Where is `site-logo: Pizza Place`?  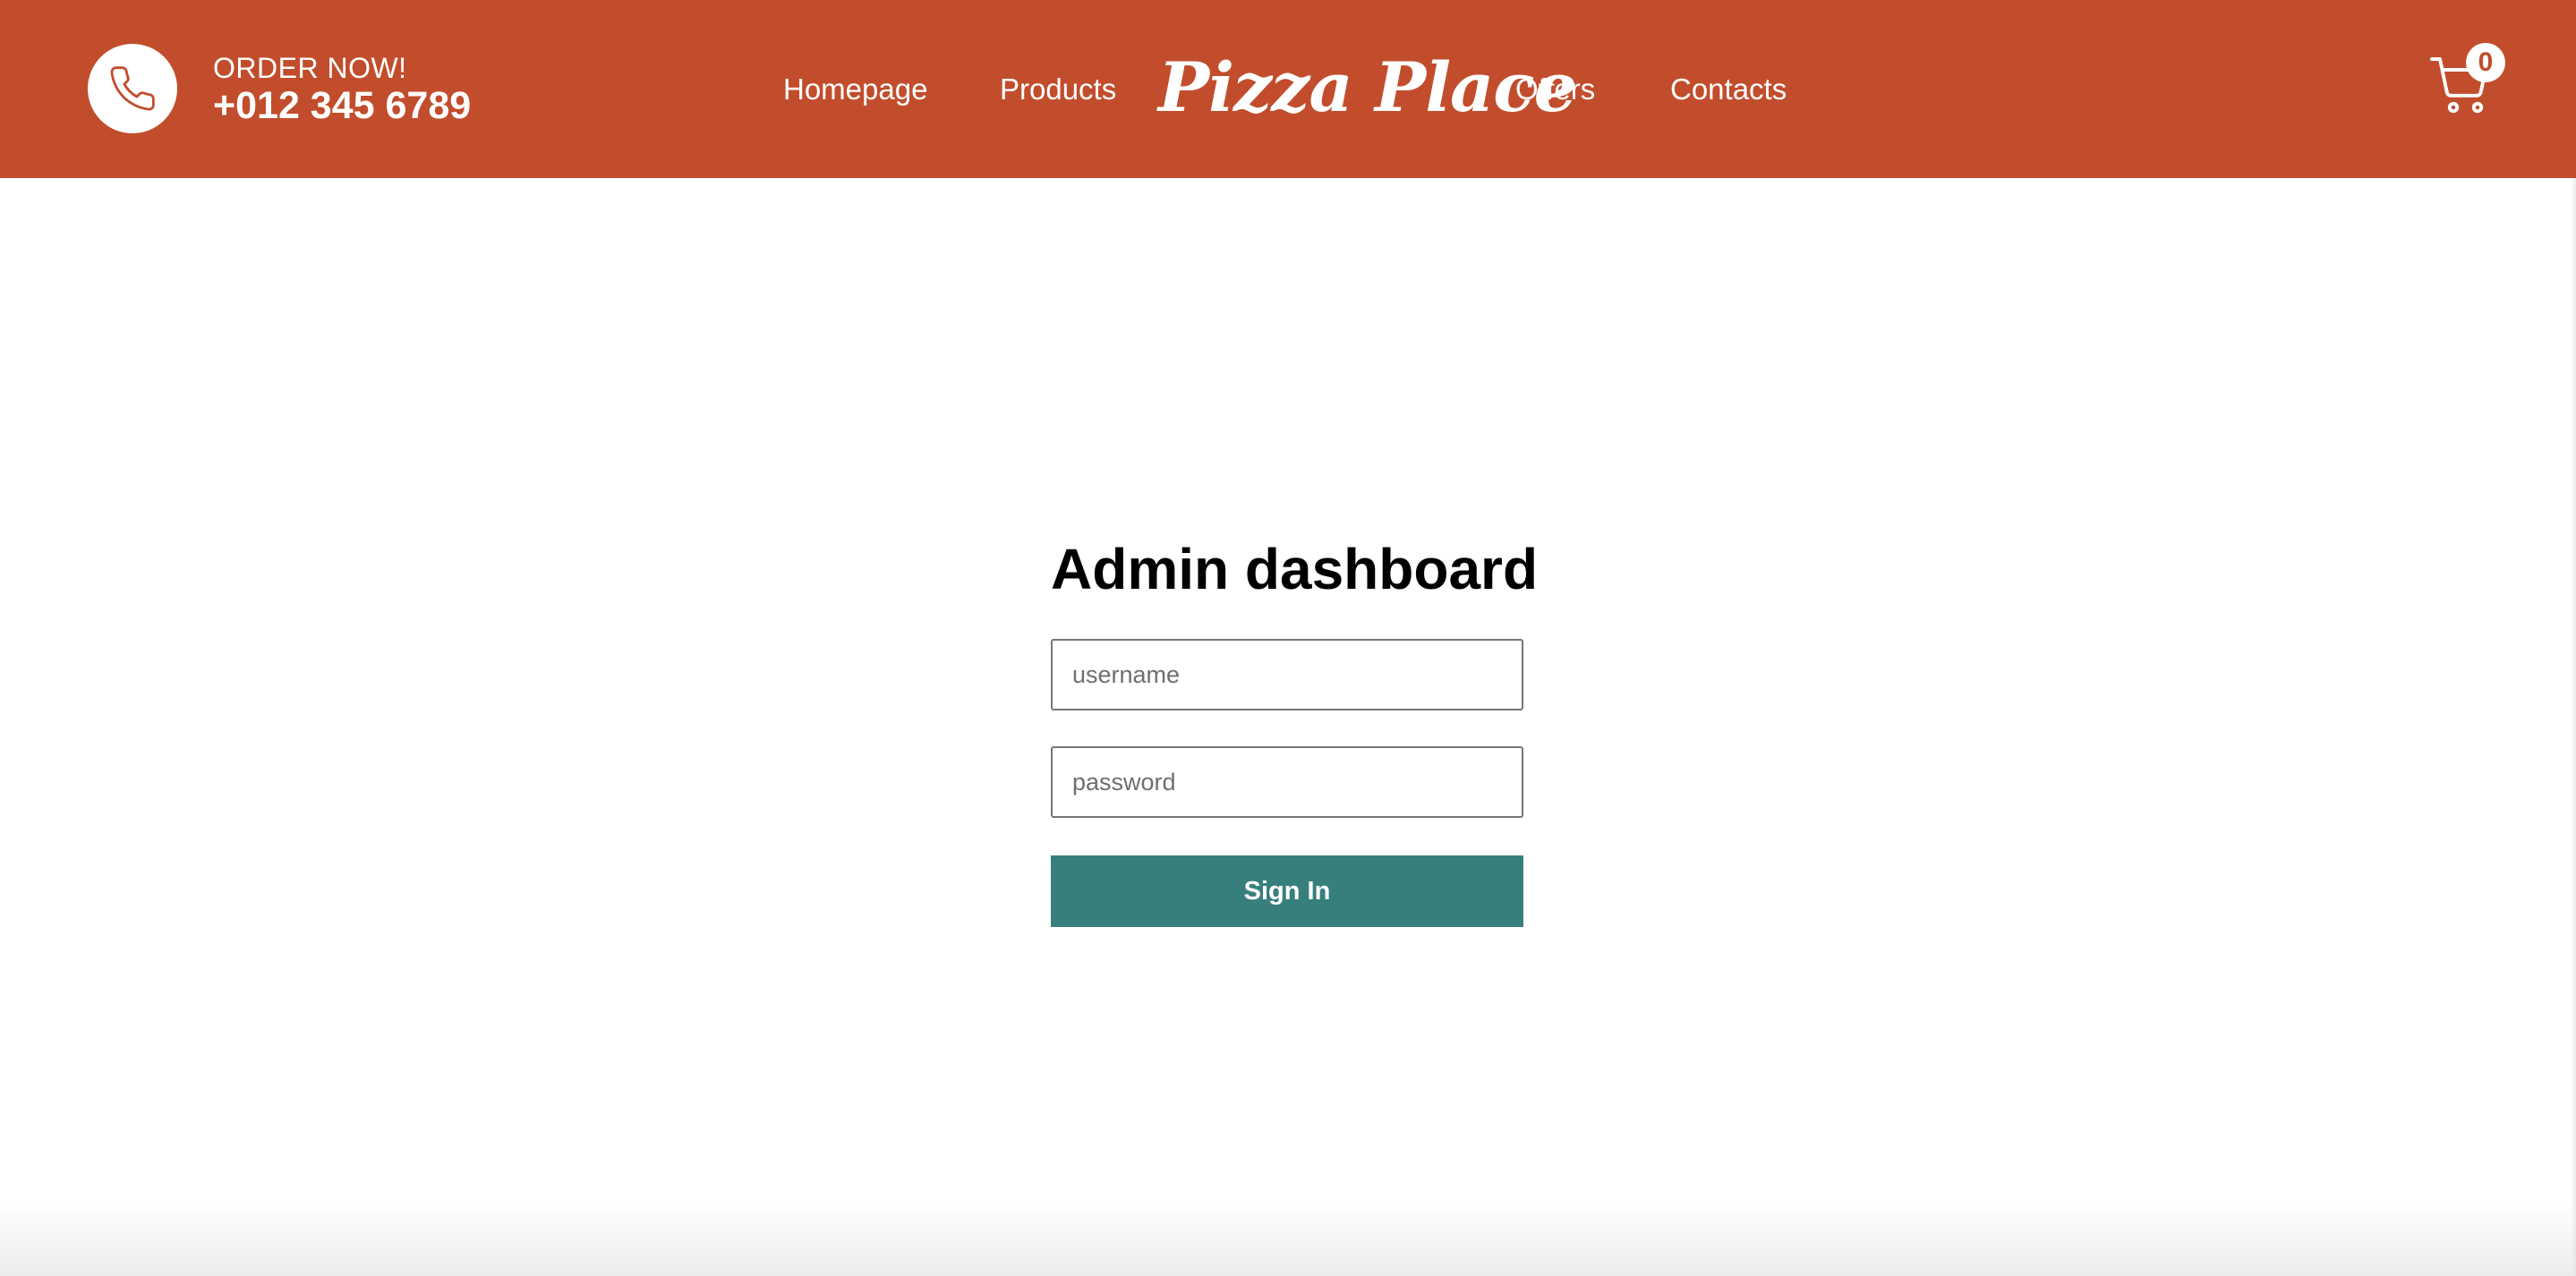
site-logo: Pizza Place is located at coordinates (1367, 88).